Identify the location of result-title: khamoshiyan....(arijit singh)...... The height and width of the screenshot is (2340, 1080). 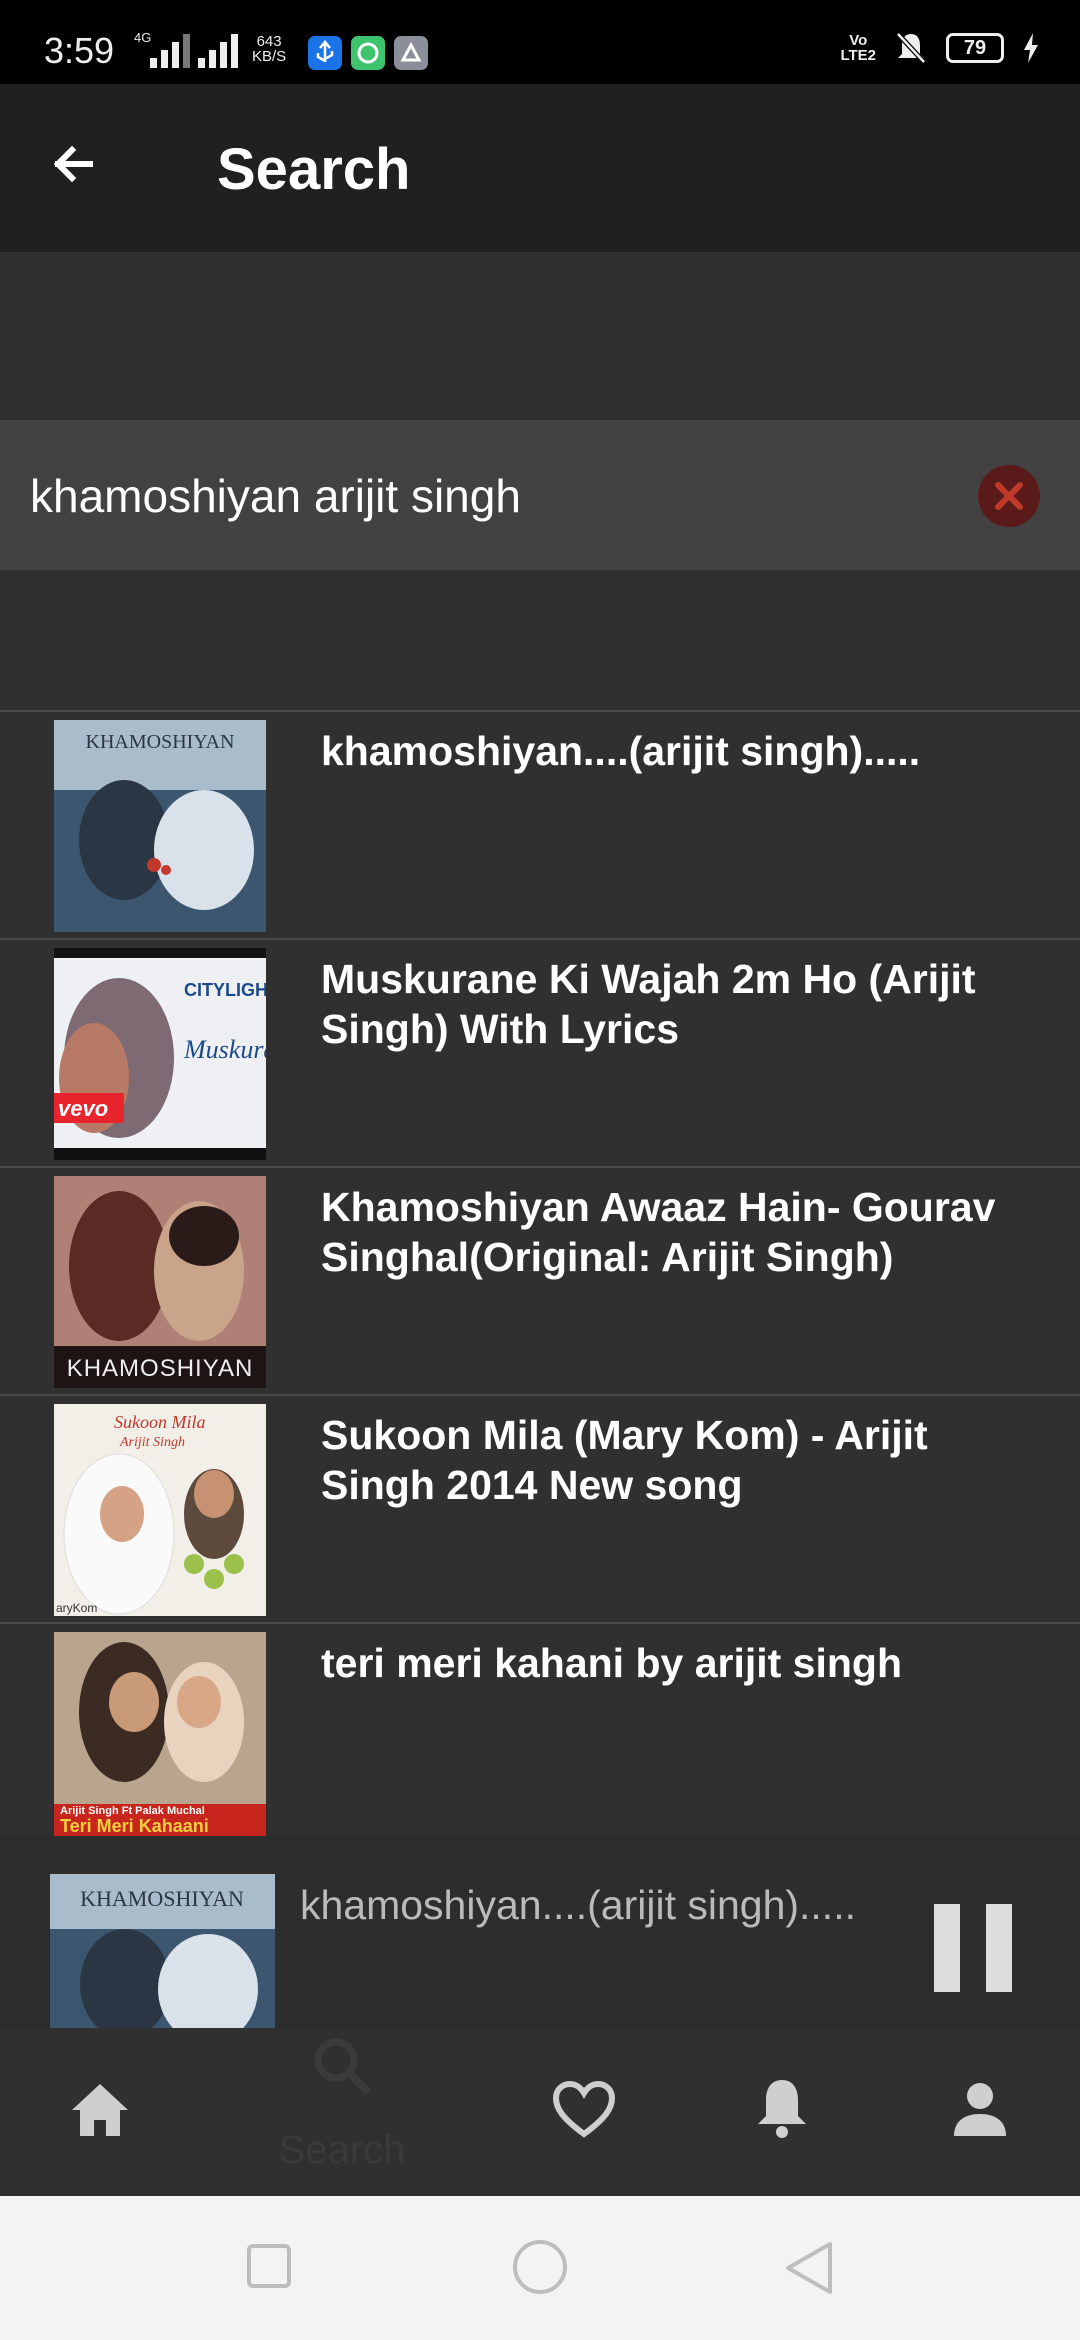
(621, 751).